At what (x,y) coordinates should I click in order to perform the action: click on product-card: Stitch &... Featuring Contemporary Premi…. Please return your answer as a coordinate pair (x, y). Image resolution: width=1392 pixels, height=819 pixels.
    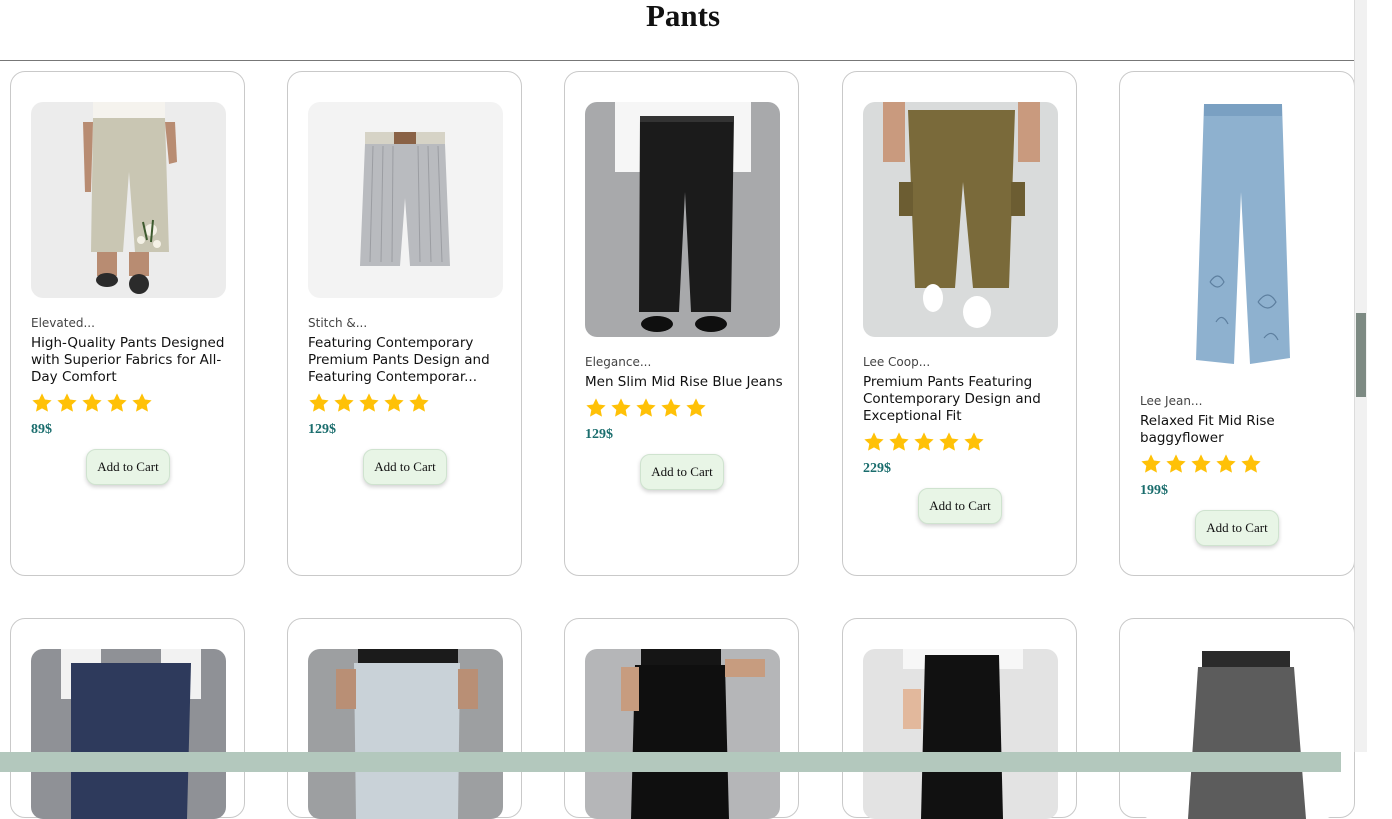
    Looking at the image, I should click on (404, 323).